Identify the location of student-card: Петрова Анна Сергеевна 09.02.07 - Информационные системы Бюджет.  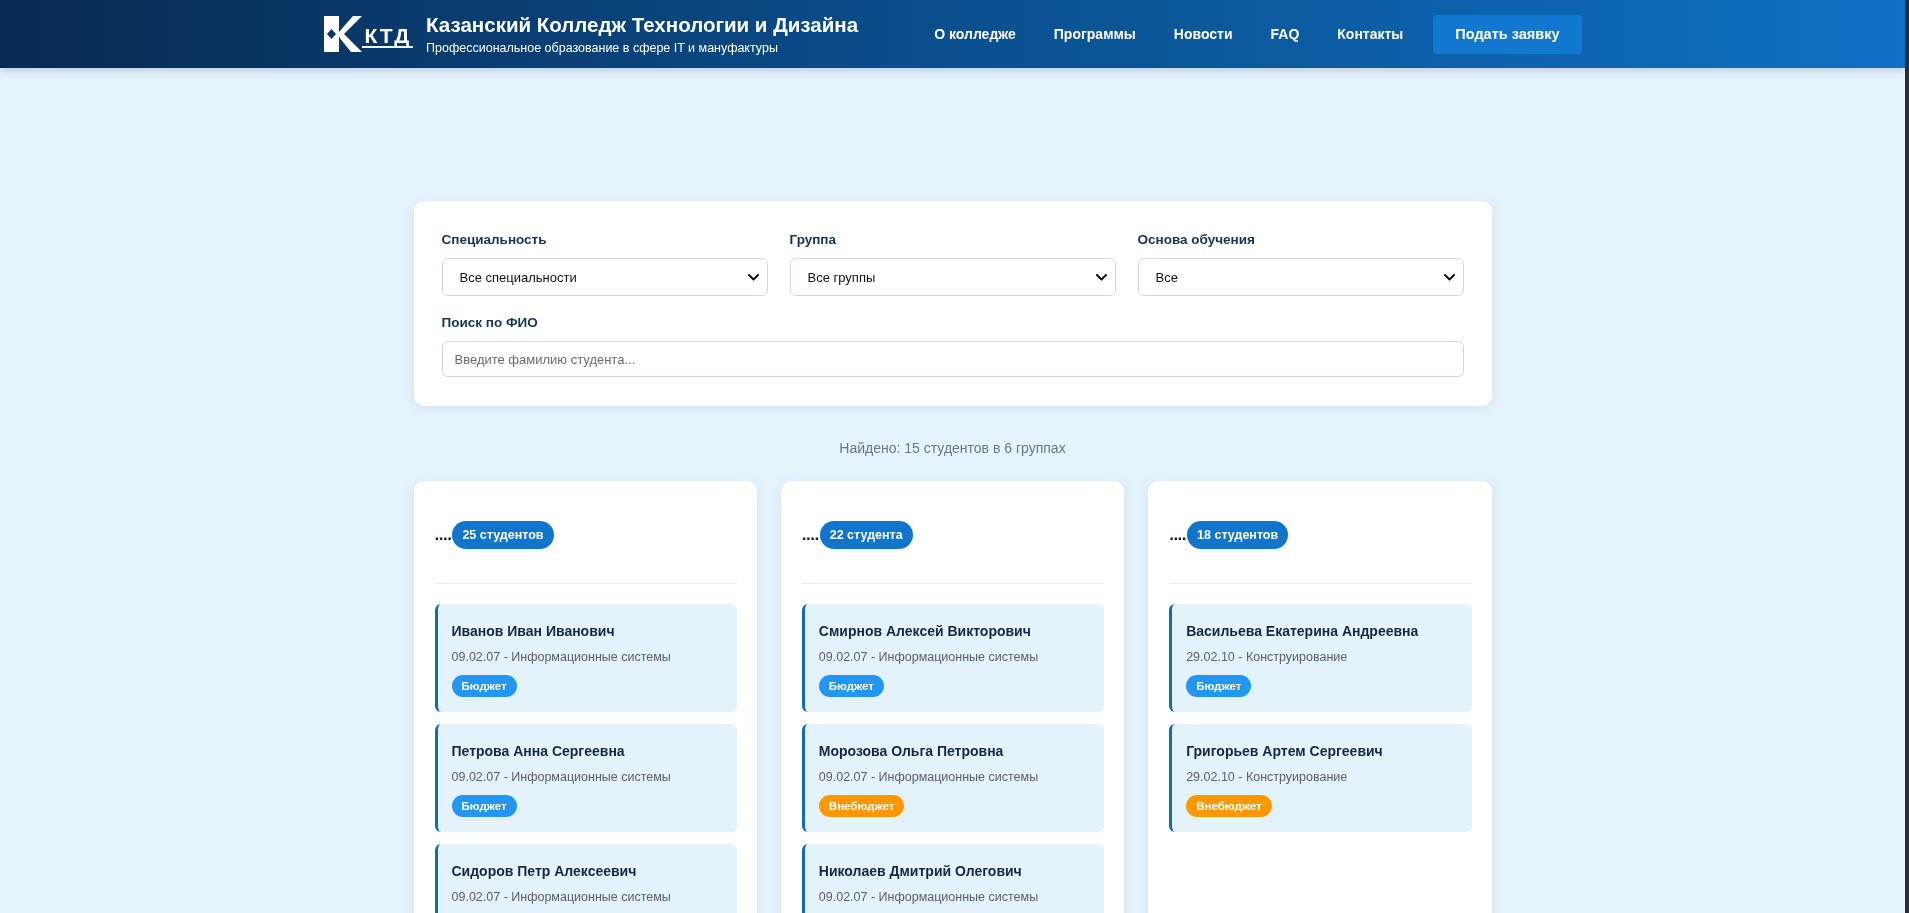
(585, 778).